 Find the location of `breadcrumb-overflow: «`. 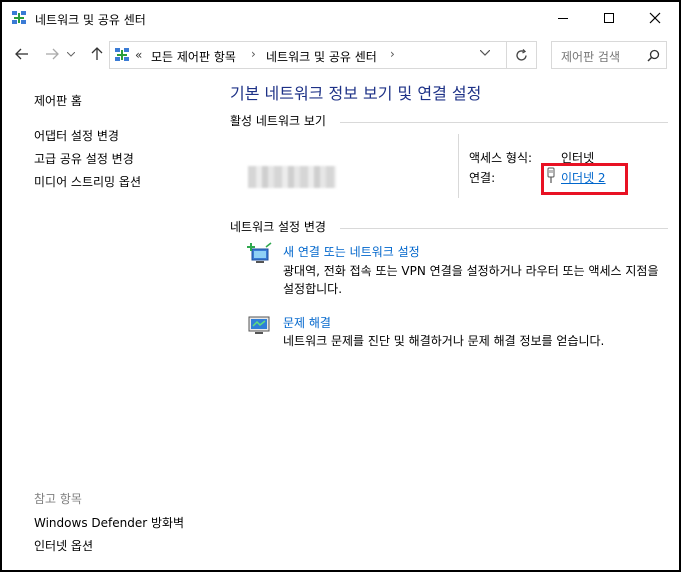

breadcrumb-overflow: « is located at coordinates (138, 55).